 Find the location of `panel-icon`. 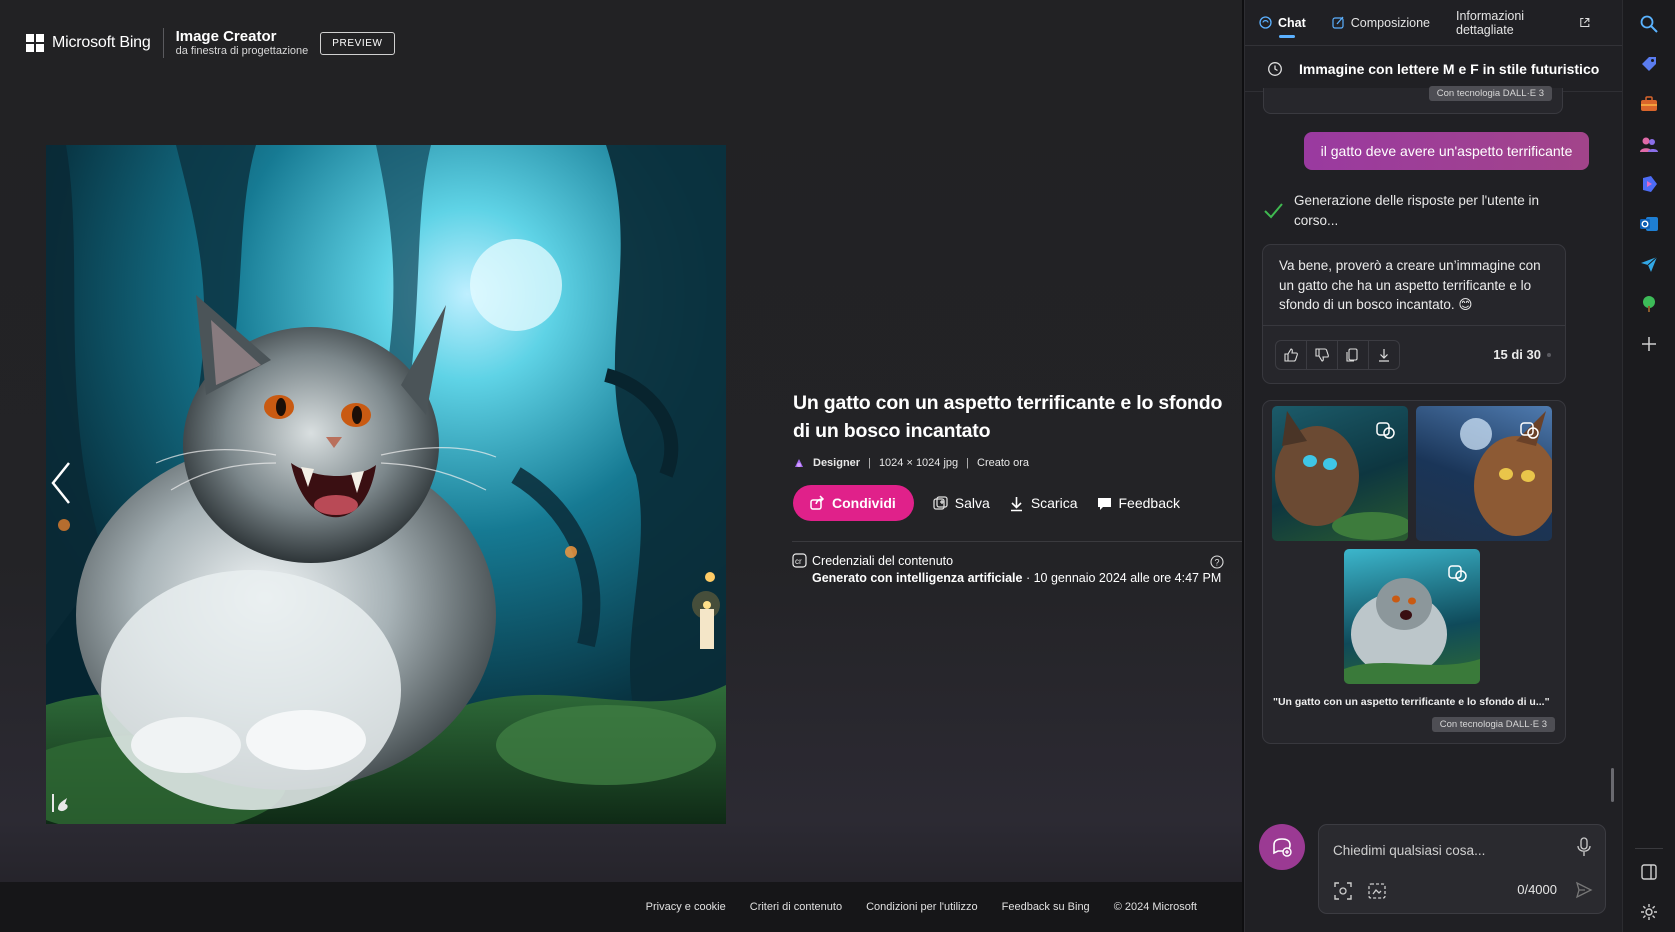

panel-icon is located at coordinates (1649, 872).